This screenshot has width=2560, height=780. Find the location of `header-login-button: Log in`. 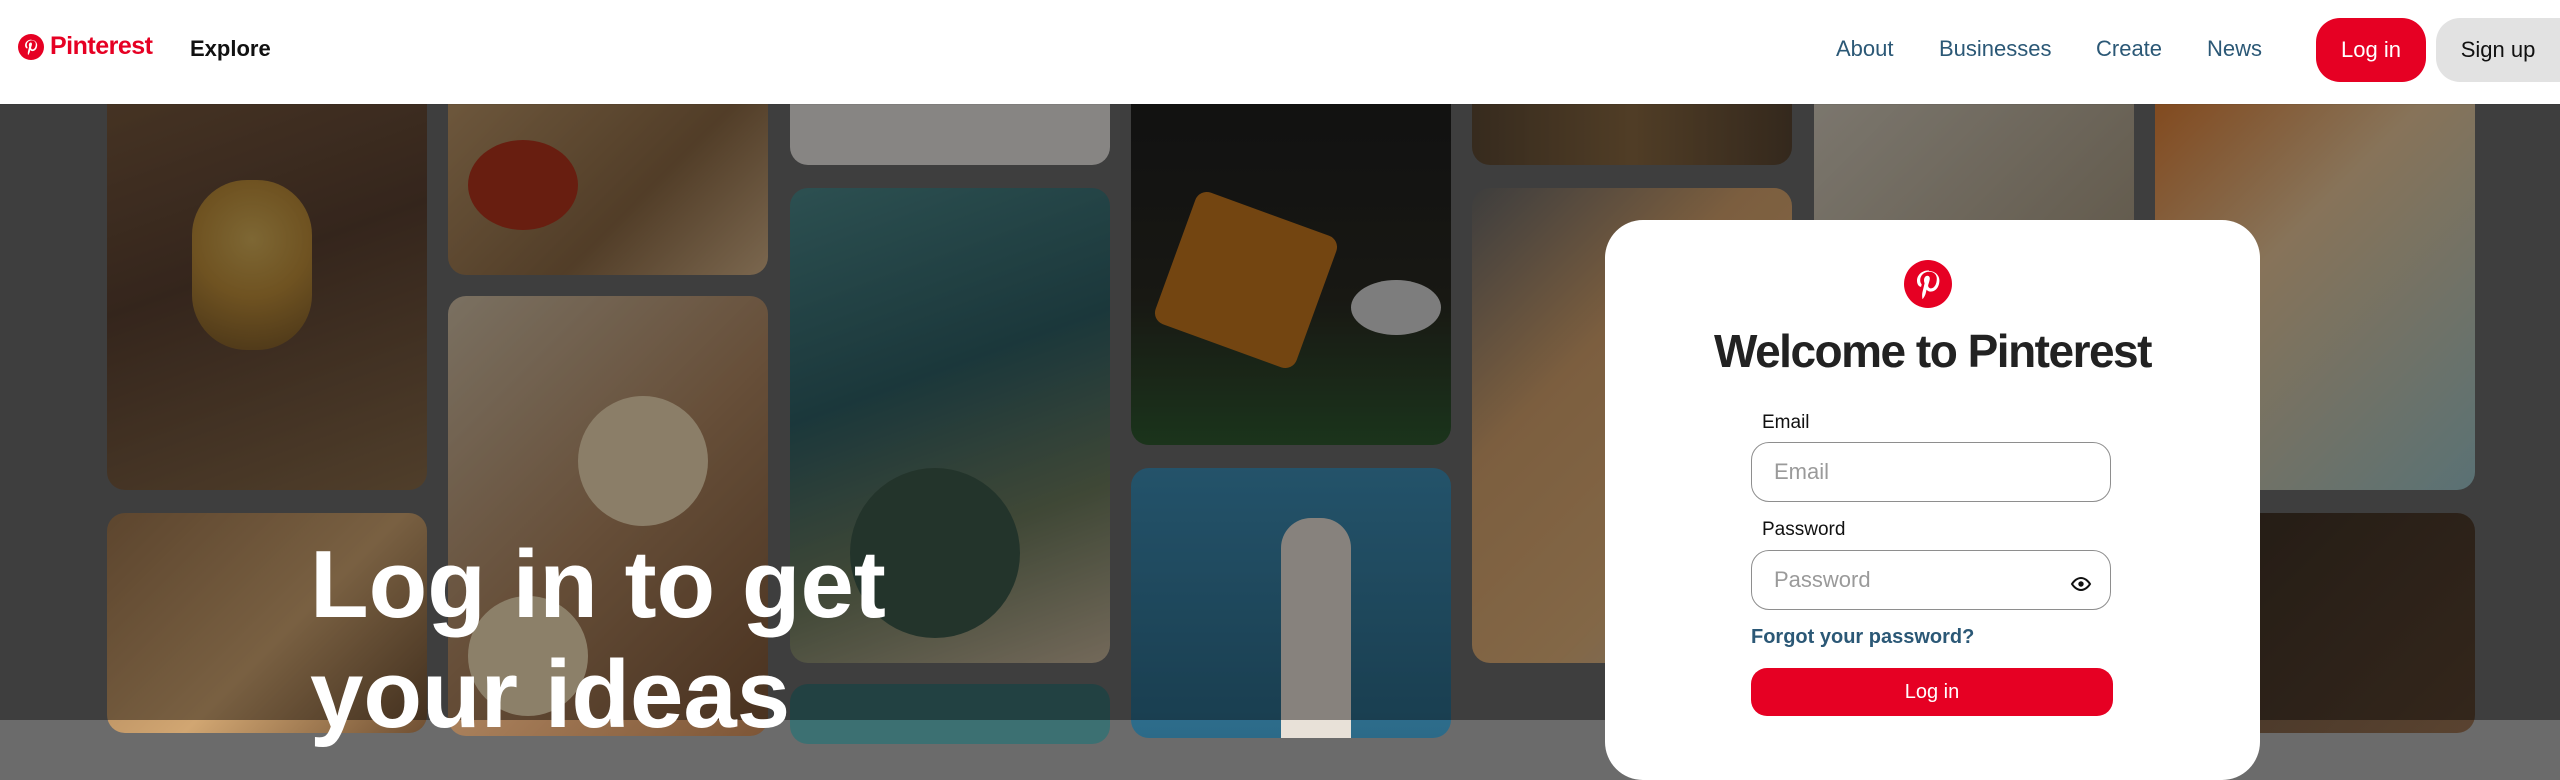

header-login-button: Log in is located at coordinates (2371, 50).